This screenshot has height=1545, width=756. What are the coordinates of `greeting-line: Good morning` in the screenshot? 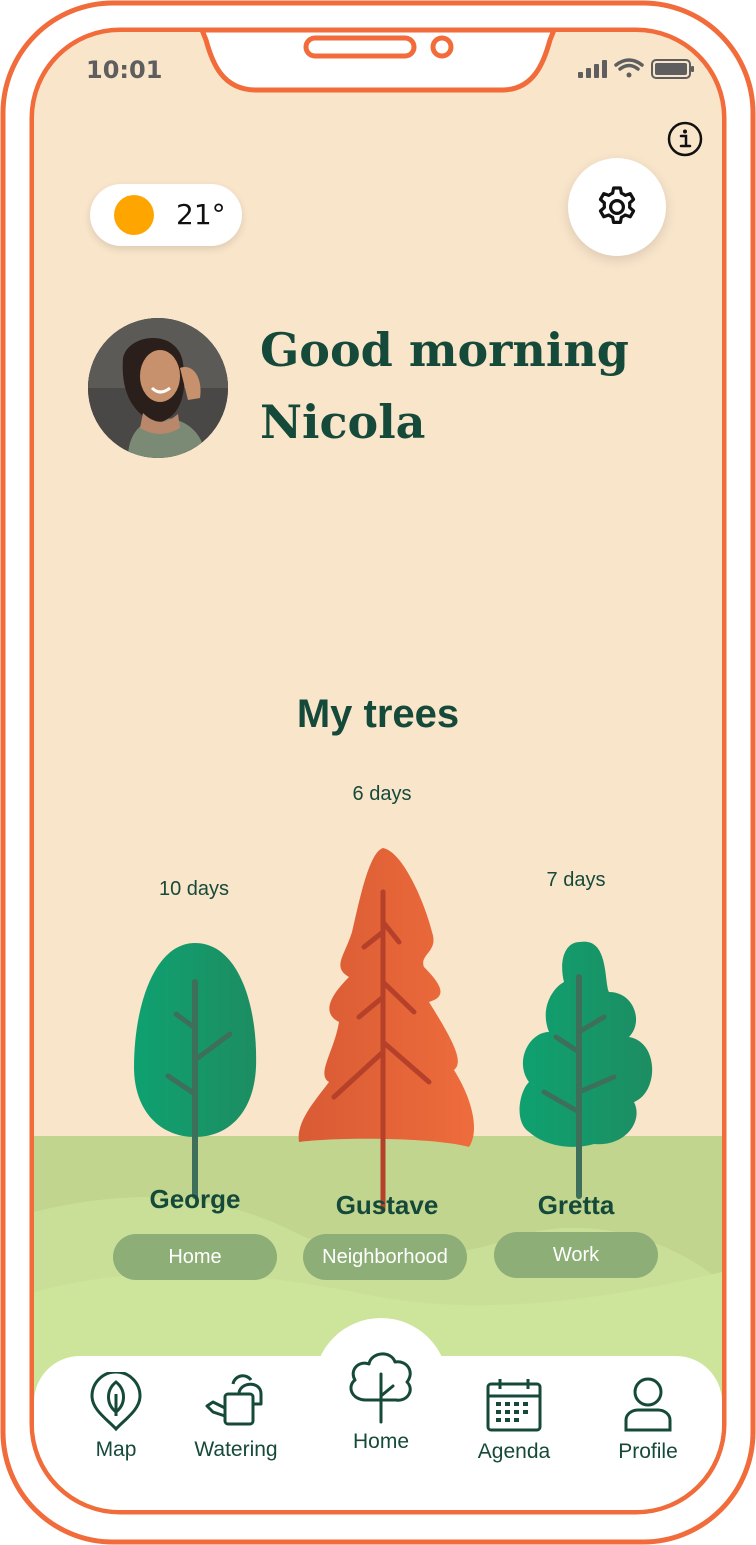 It's located at (444, 350).